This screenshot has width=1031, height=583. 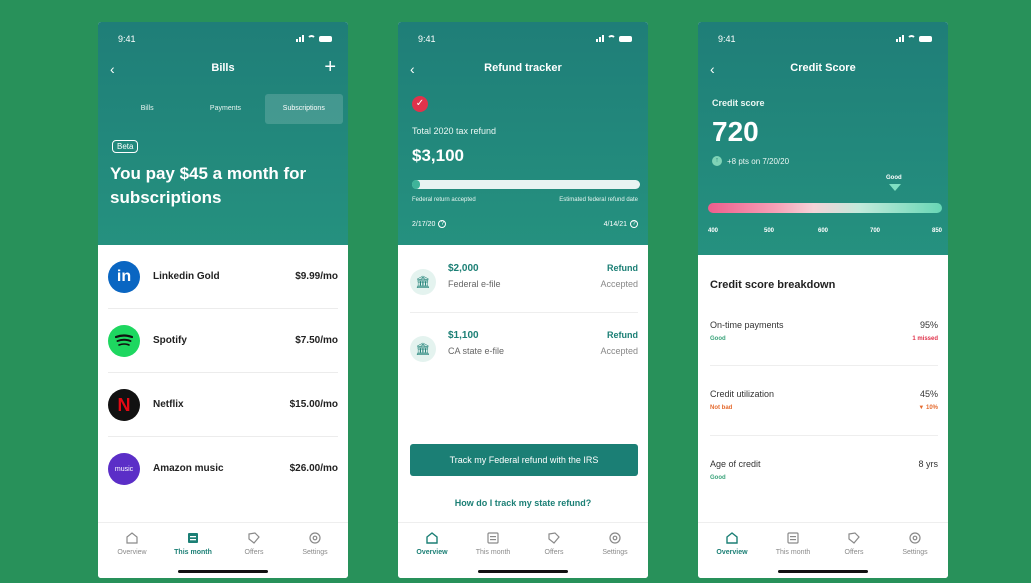 What do you see at coordinates (928, 408) in the screenshot?
I see `factor-detail: ▼ 10%` at bounding box center [928, 408].